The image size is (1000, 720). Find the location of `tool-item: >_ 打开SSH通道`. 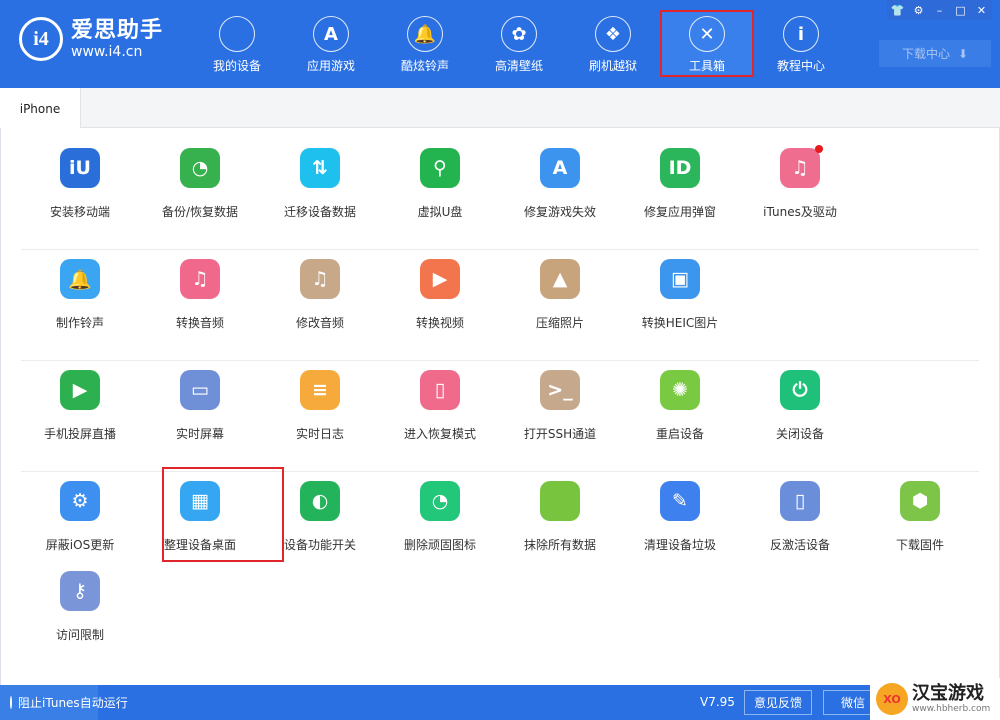

tool-item: >_ 打开SSH通道 is located at coordinates (560, 402).